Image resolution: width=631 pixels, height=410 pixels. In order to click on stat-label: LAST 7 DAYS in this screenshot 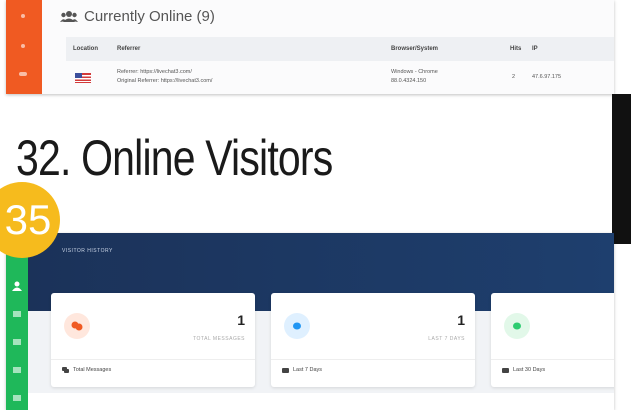, I will do `click(446, 339)`.